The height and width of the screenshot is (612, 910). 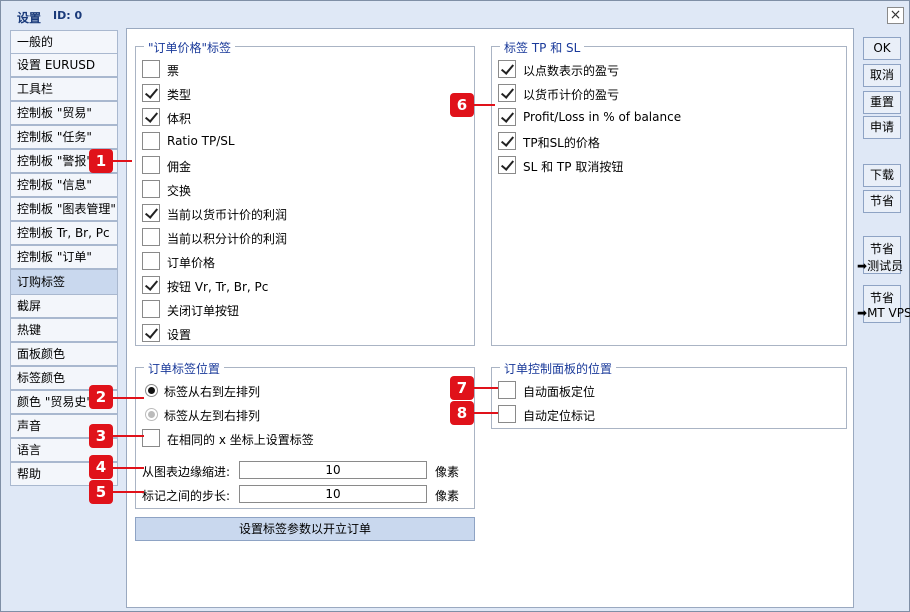 What do you see at coordinates (64, 306) in the screenshot?
I see `sidebar-item-screenshot: 截屏` at bounding box center [64, 306].